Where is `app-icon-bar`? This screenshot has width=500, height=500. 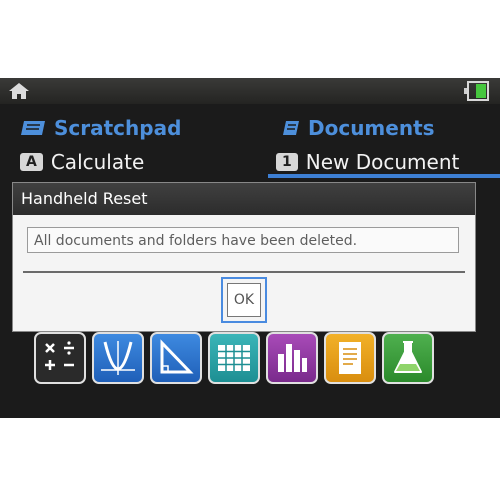
app-icon-bar is located at coordinates (234, 358).